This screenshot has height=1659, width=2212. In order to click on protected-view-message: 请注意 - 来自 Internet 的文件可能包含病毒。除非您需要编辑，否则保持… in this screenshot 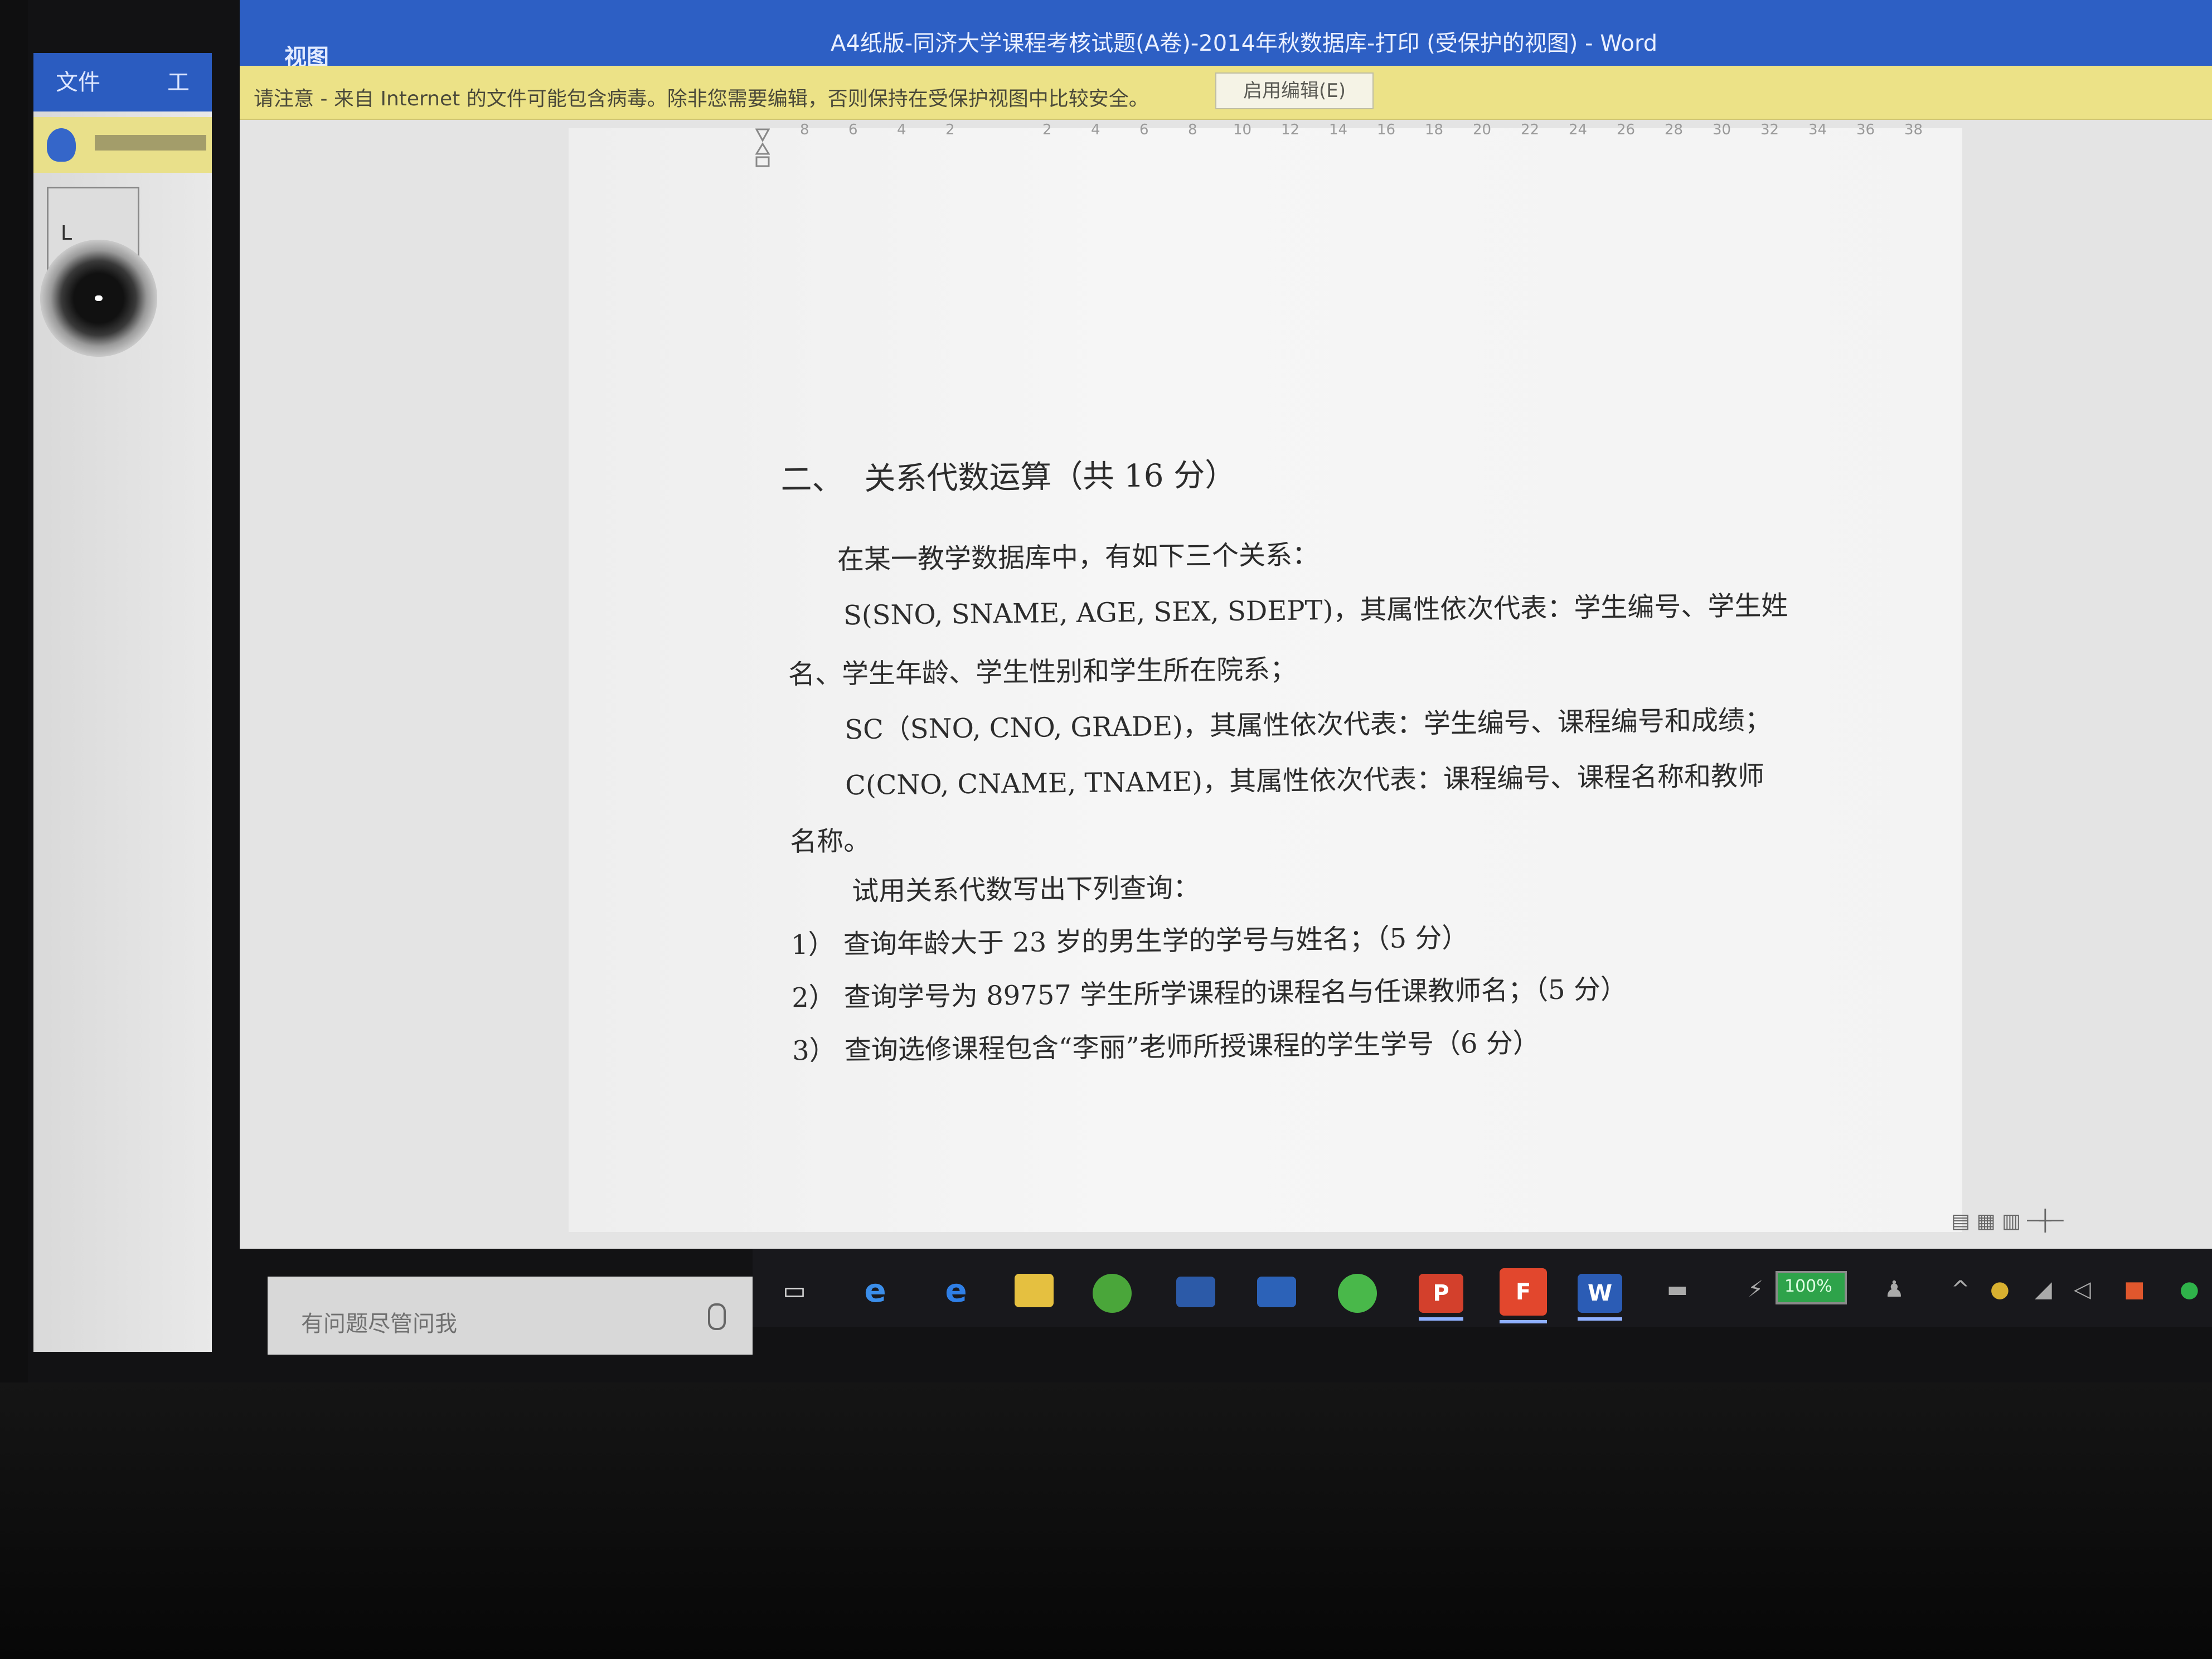, I will do `click(701, 99)`.